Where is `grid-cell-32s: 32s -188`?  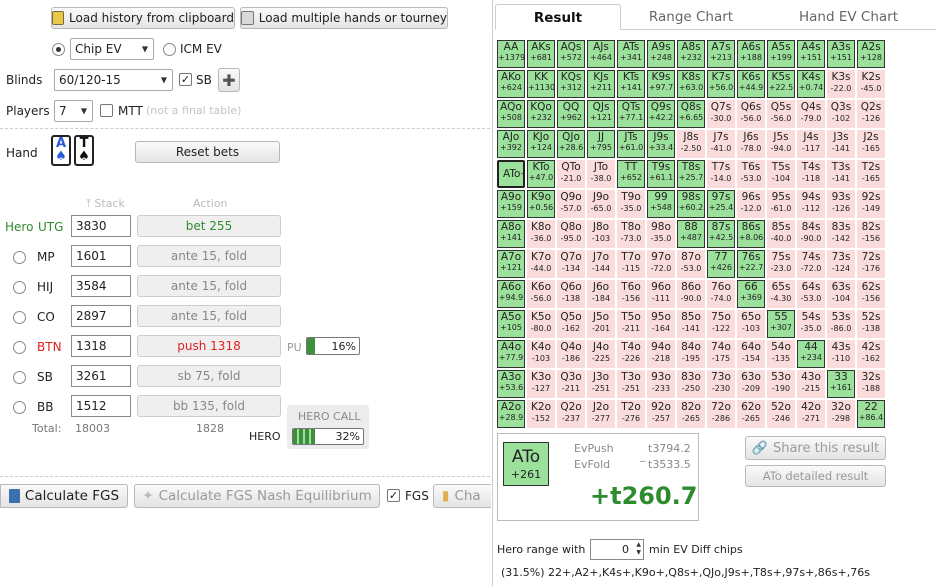
grid-cell-32s: 32s -188 is located at coordinates (871, 384).